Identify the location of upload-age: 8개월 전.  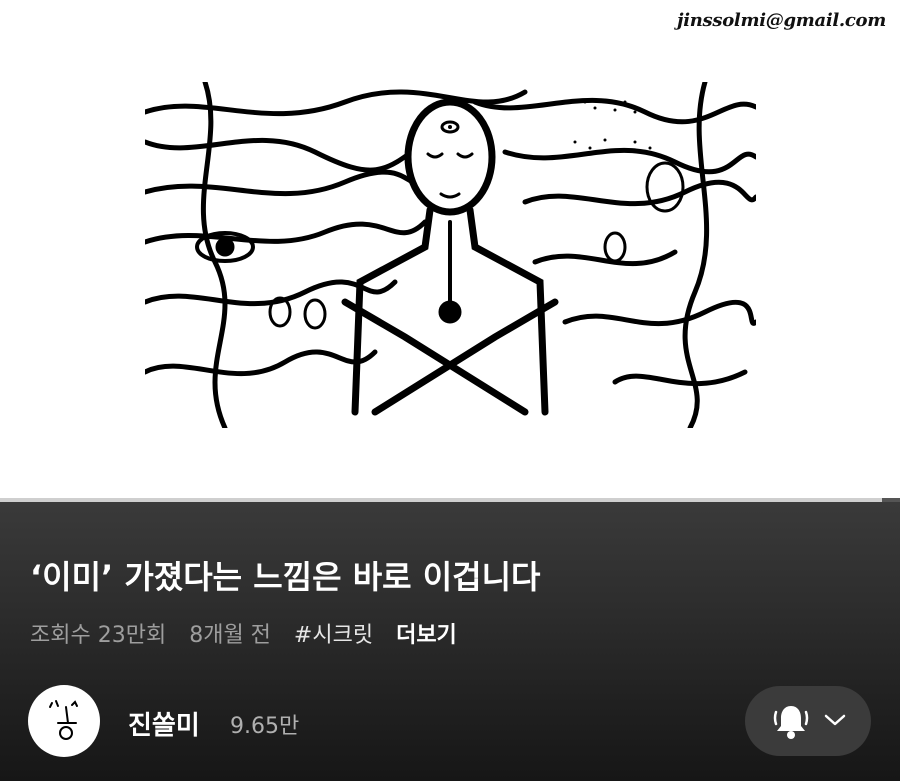
(230, 635).